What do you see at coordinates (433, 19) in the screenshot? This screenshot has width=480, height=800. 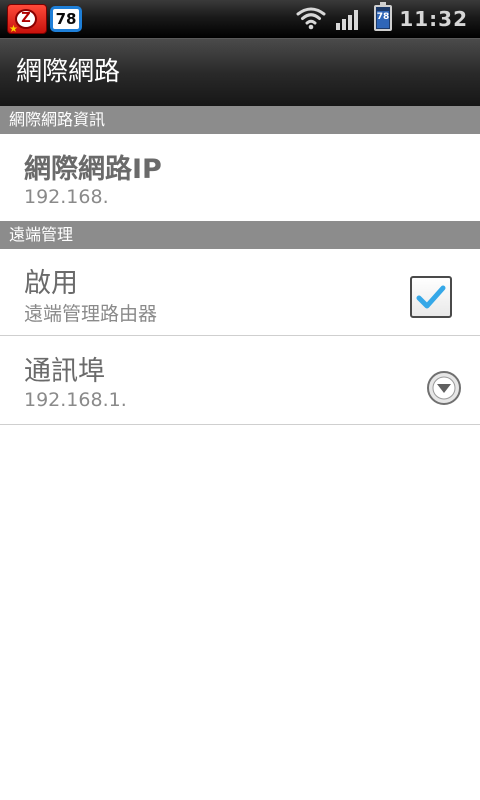 I see `status-clock: 11:32` at bounding box center [433, 19].